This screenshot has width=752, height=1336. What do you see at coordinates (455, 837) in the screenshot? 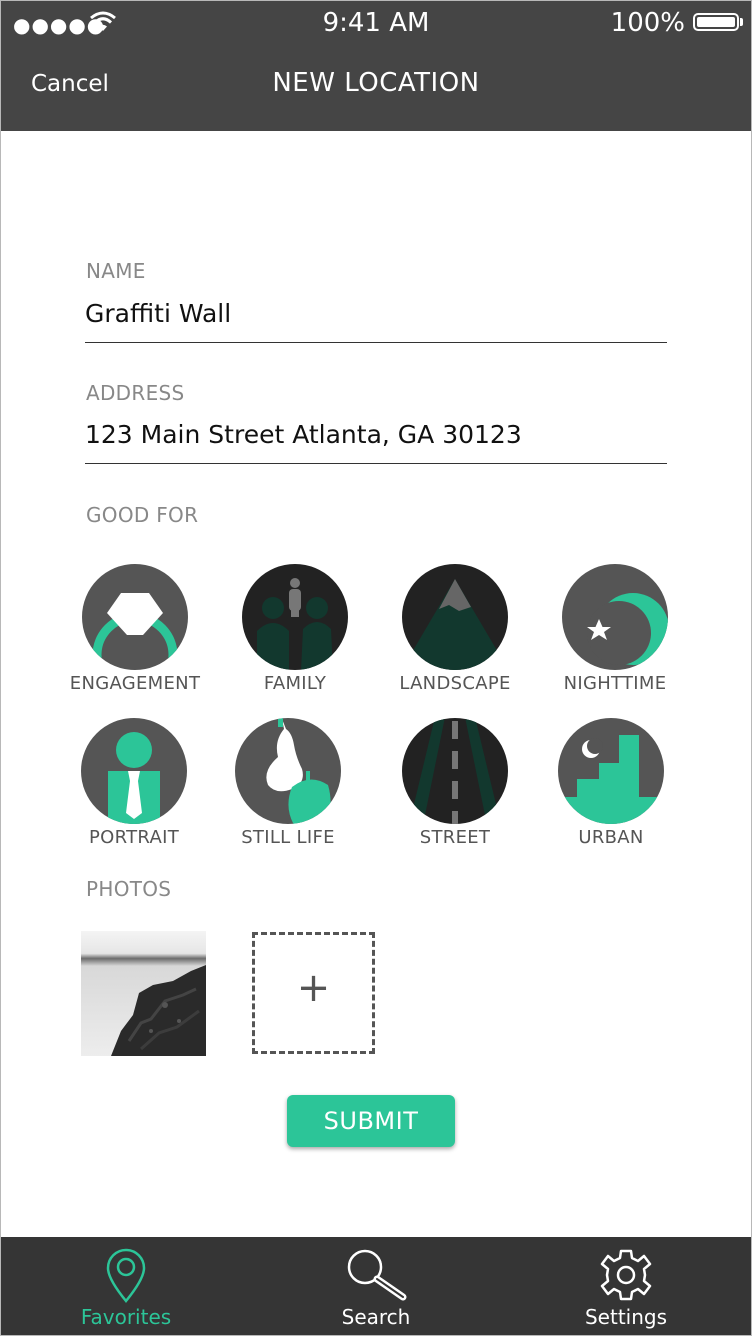
I see `category-label: STREET` at bounding box center [455, 837].